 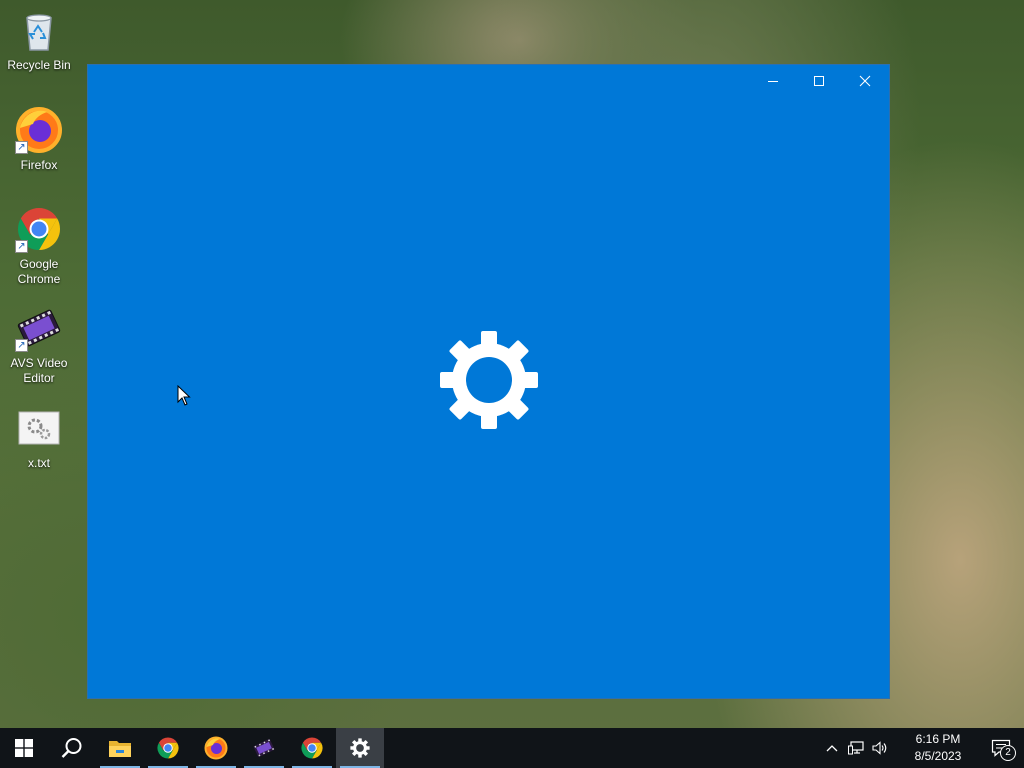 I want to click on volume-button, so click(x=880, y=748).